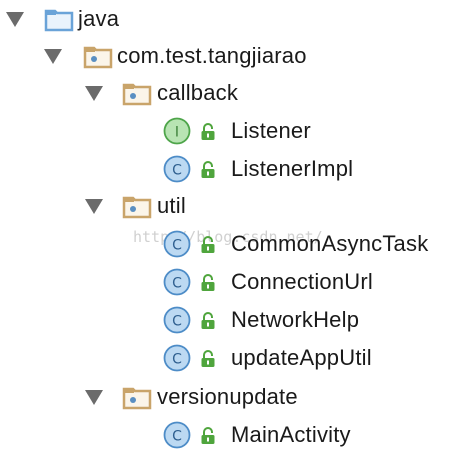  Describe the element at coordinates (271, 130) in the screenshot. I see `node-label: Listener` at that location.